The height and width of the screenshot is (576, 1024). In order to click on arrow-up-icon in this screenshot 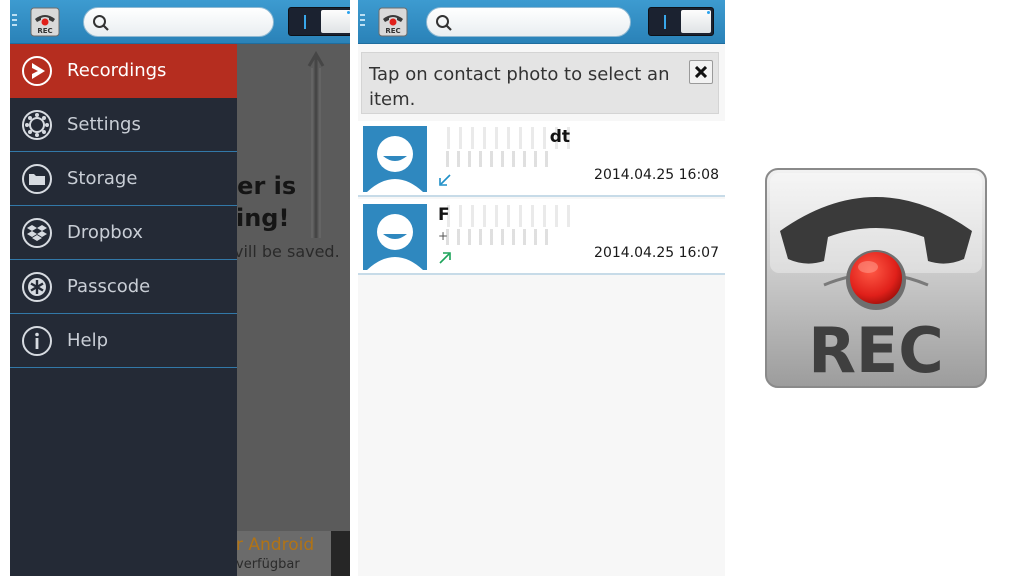, I will do `click(316, 144)`.